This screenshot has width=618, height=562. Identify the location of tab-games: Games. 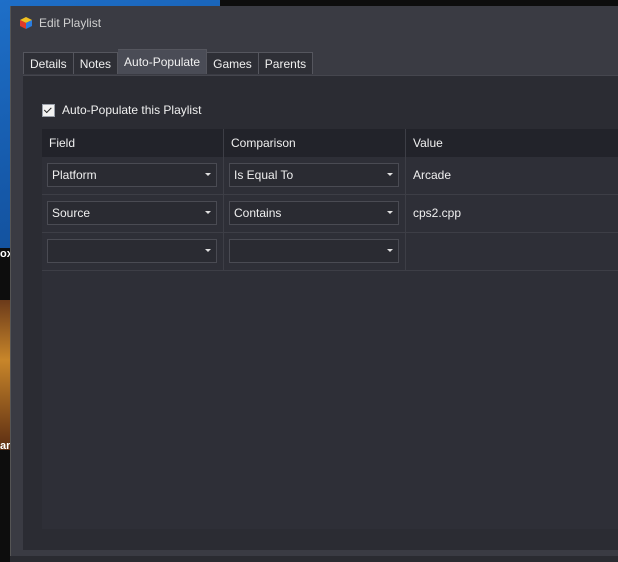
(233, 63).